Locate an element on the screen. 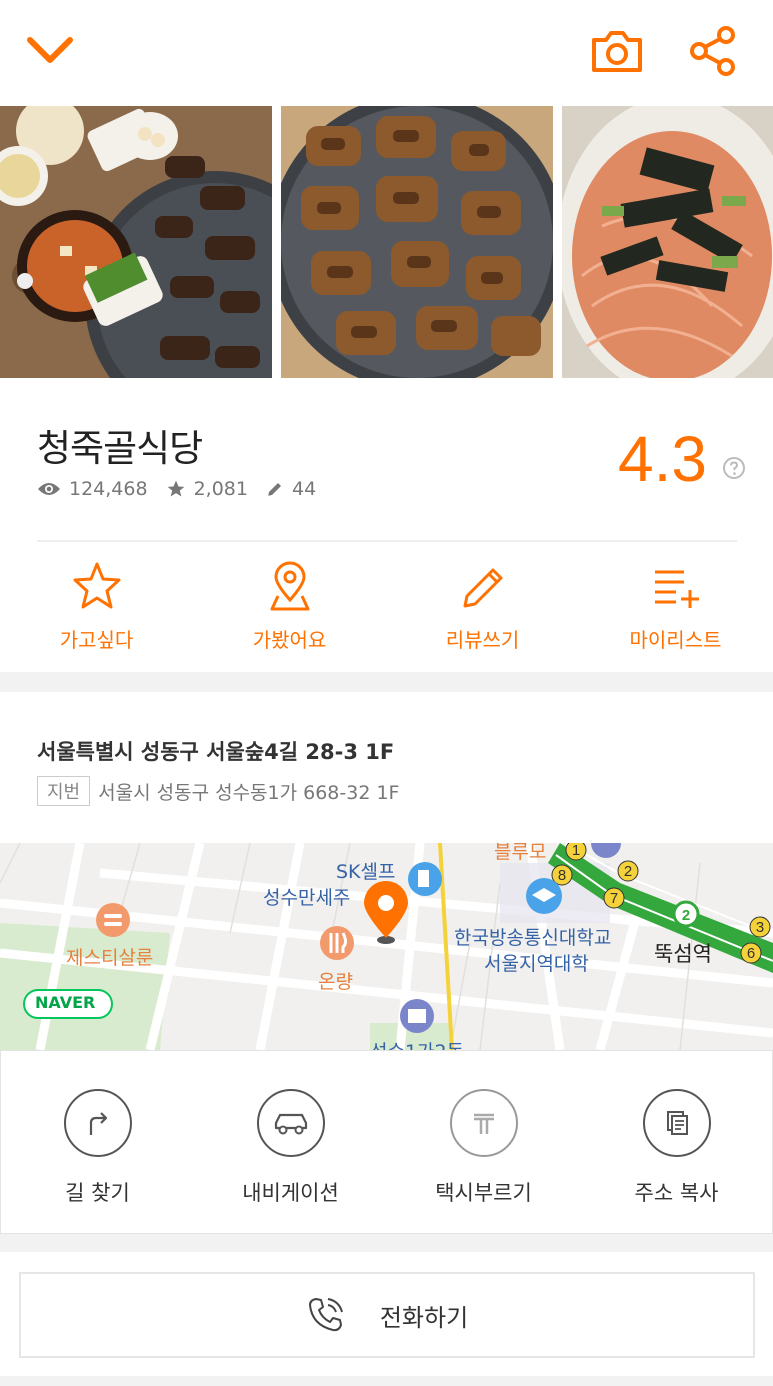 The image size is (773, 1386). want-to-go-button: 가고싶다 is located at coordinates (96, 606).